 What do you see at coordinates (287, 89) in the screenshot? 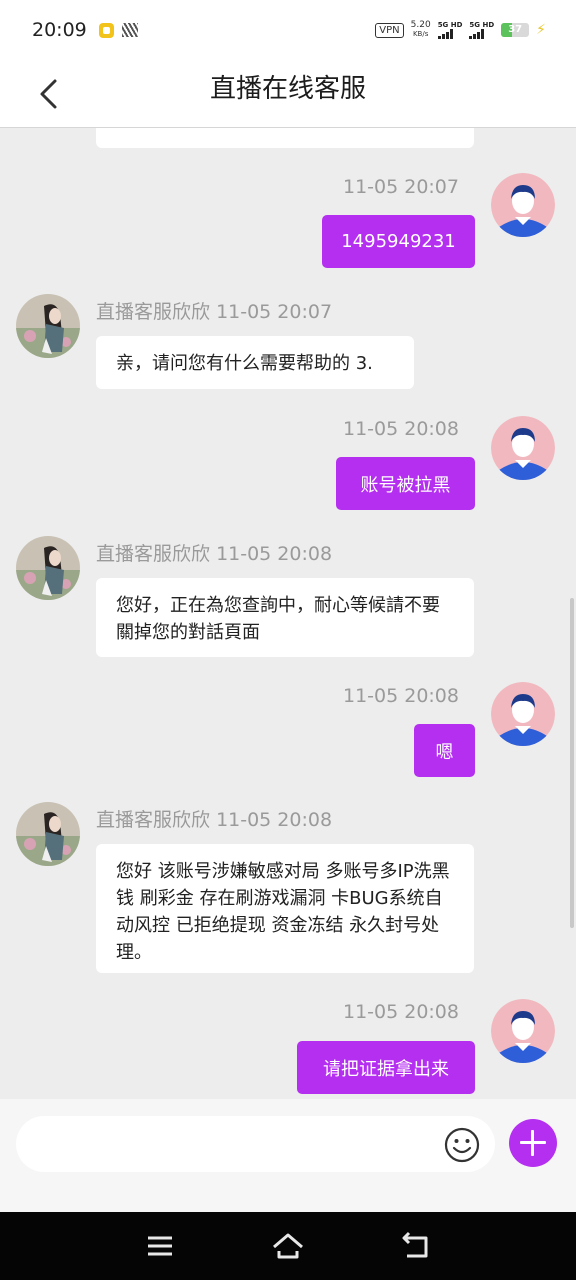
I see `page-title: 直播在线客服` at bounding box center [287, 89].